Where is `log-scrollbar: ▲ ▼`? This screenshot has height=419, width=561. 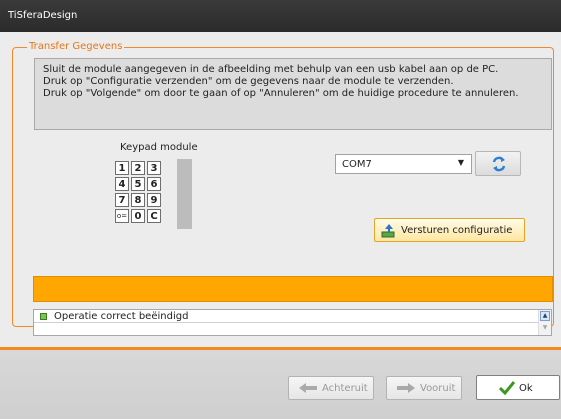 log-scrollbar: ▲ ▼ is located at coordinates (544, 322).